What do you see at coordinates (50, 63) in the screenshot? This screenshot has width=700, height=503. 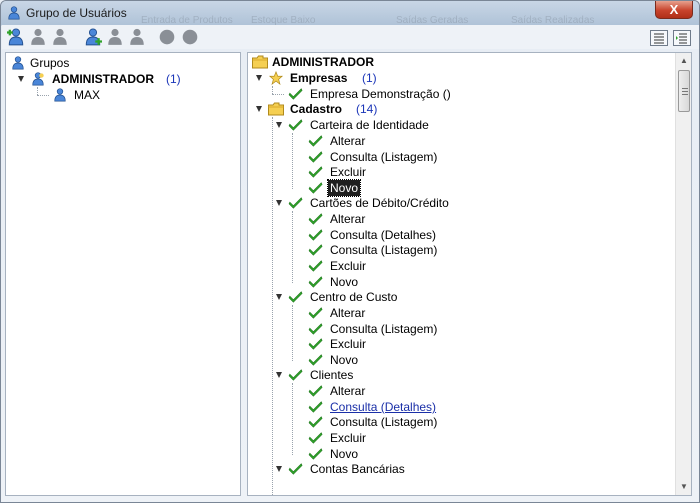 I see `groups-root-label: Grupos` at bounding box center [50, 63].